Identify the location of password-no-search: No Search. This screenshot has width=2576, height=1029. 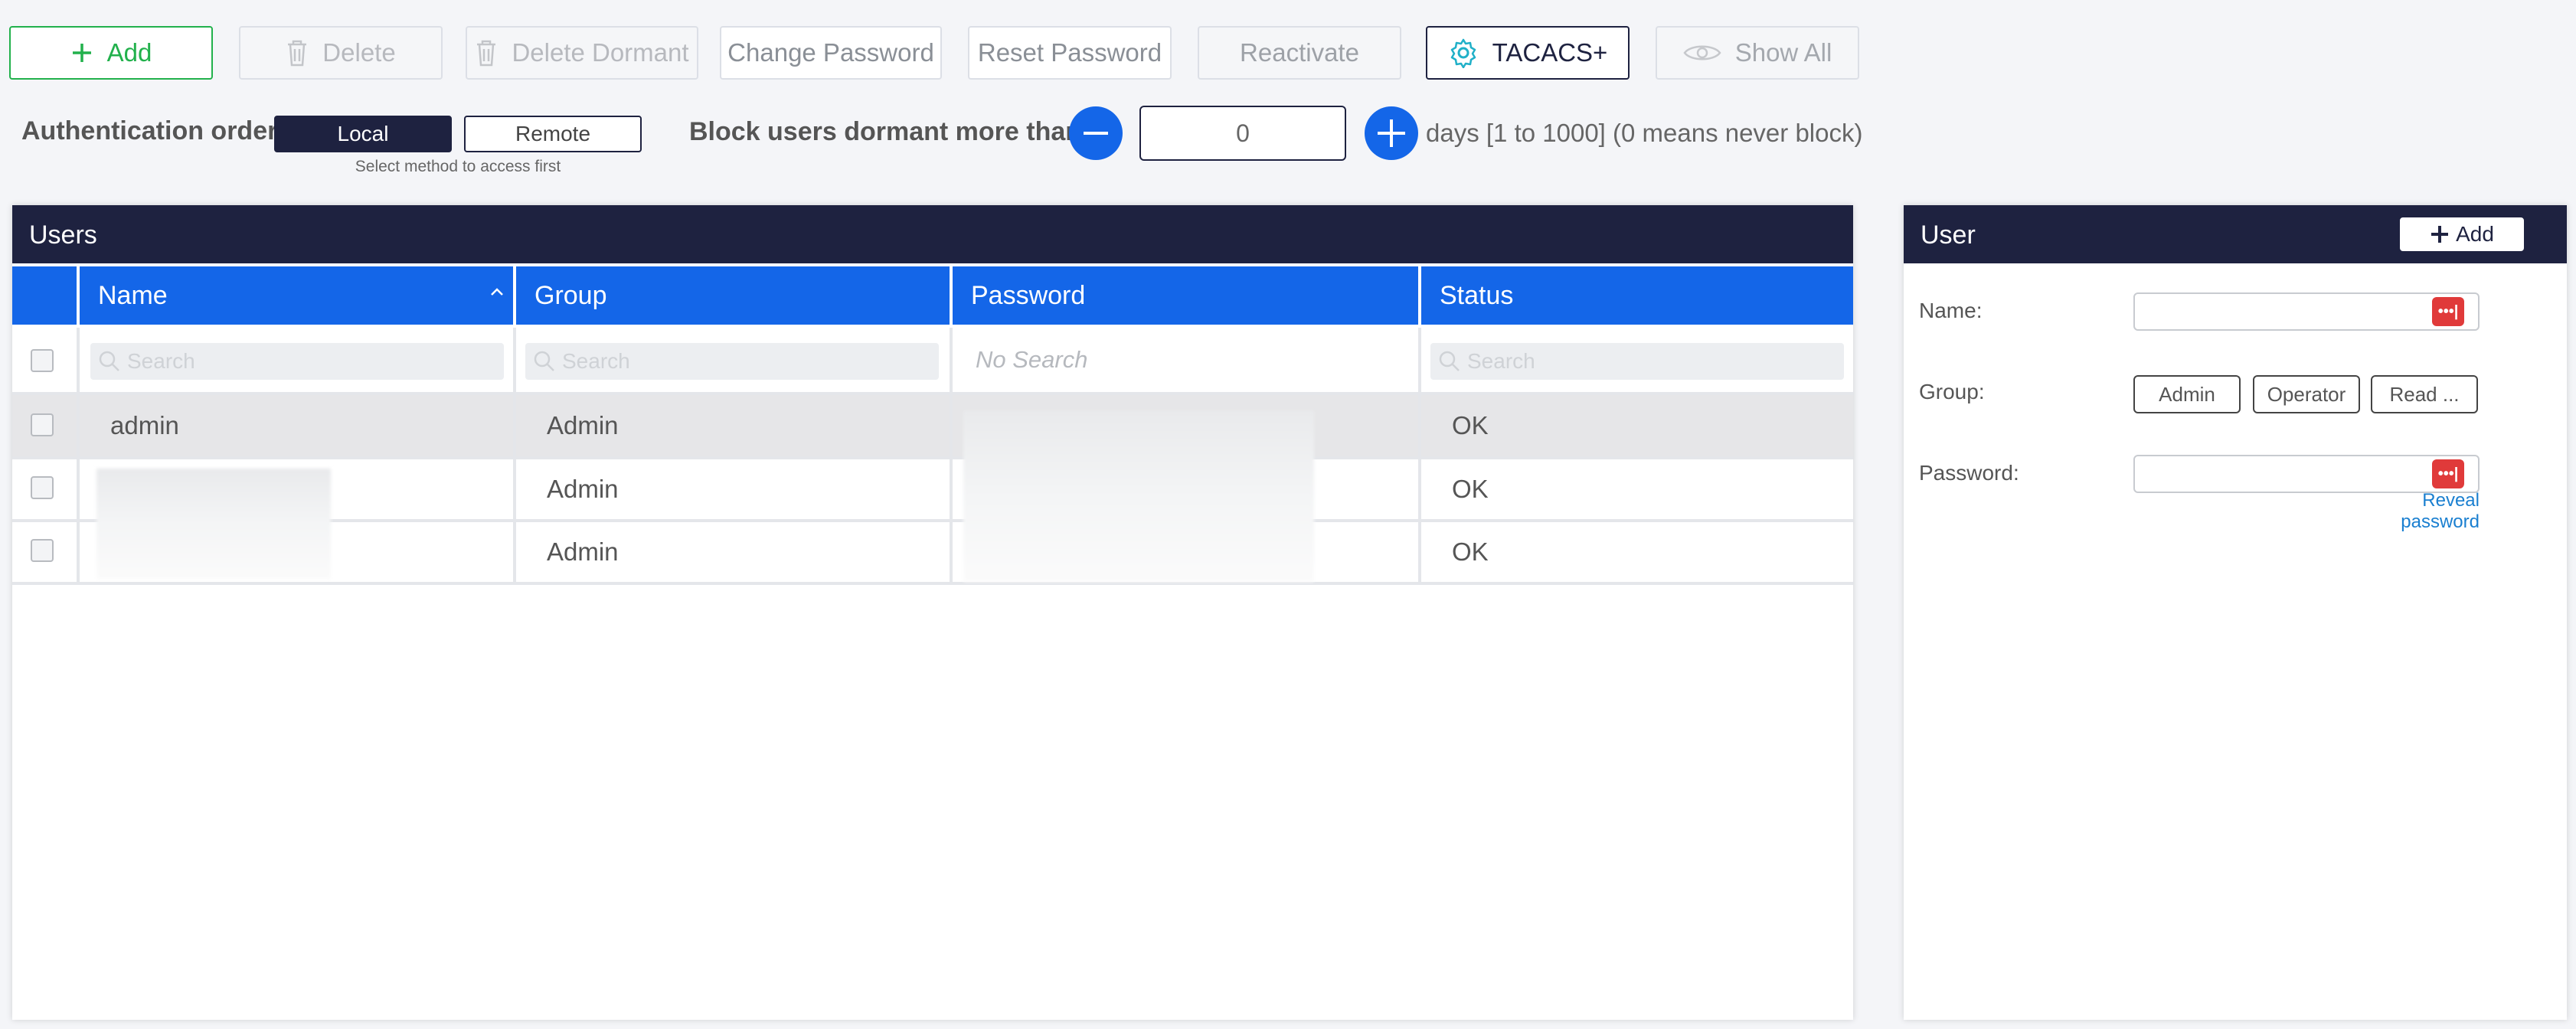
(1032, 359).